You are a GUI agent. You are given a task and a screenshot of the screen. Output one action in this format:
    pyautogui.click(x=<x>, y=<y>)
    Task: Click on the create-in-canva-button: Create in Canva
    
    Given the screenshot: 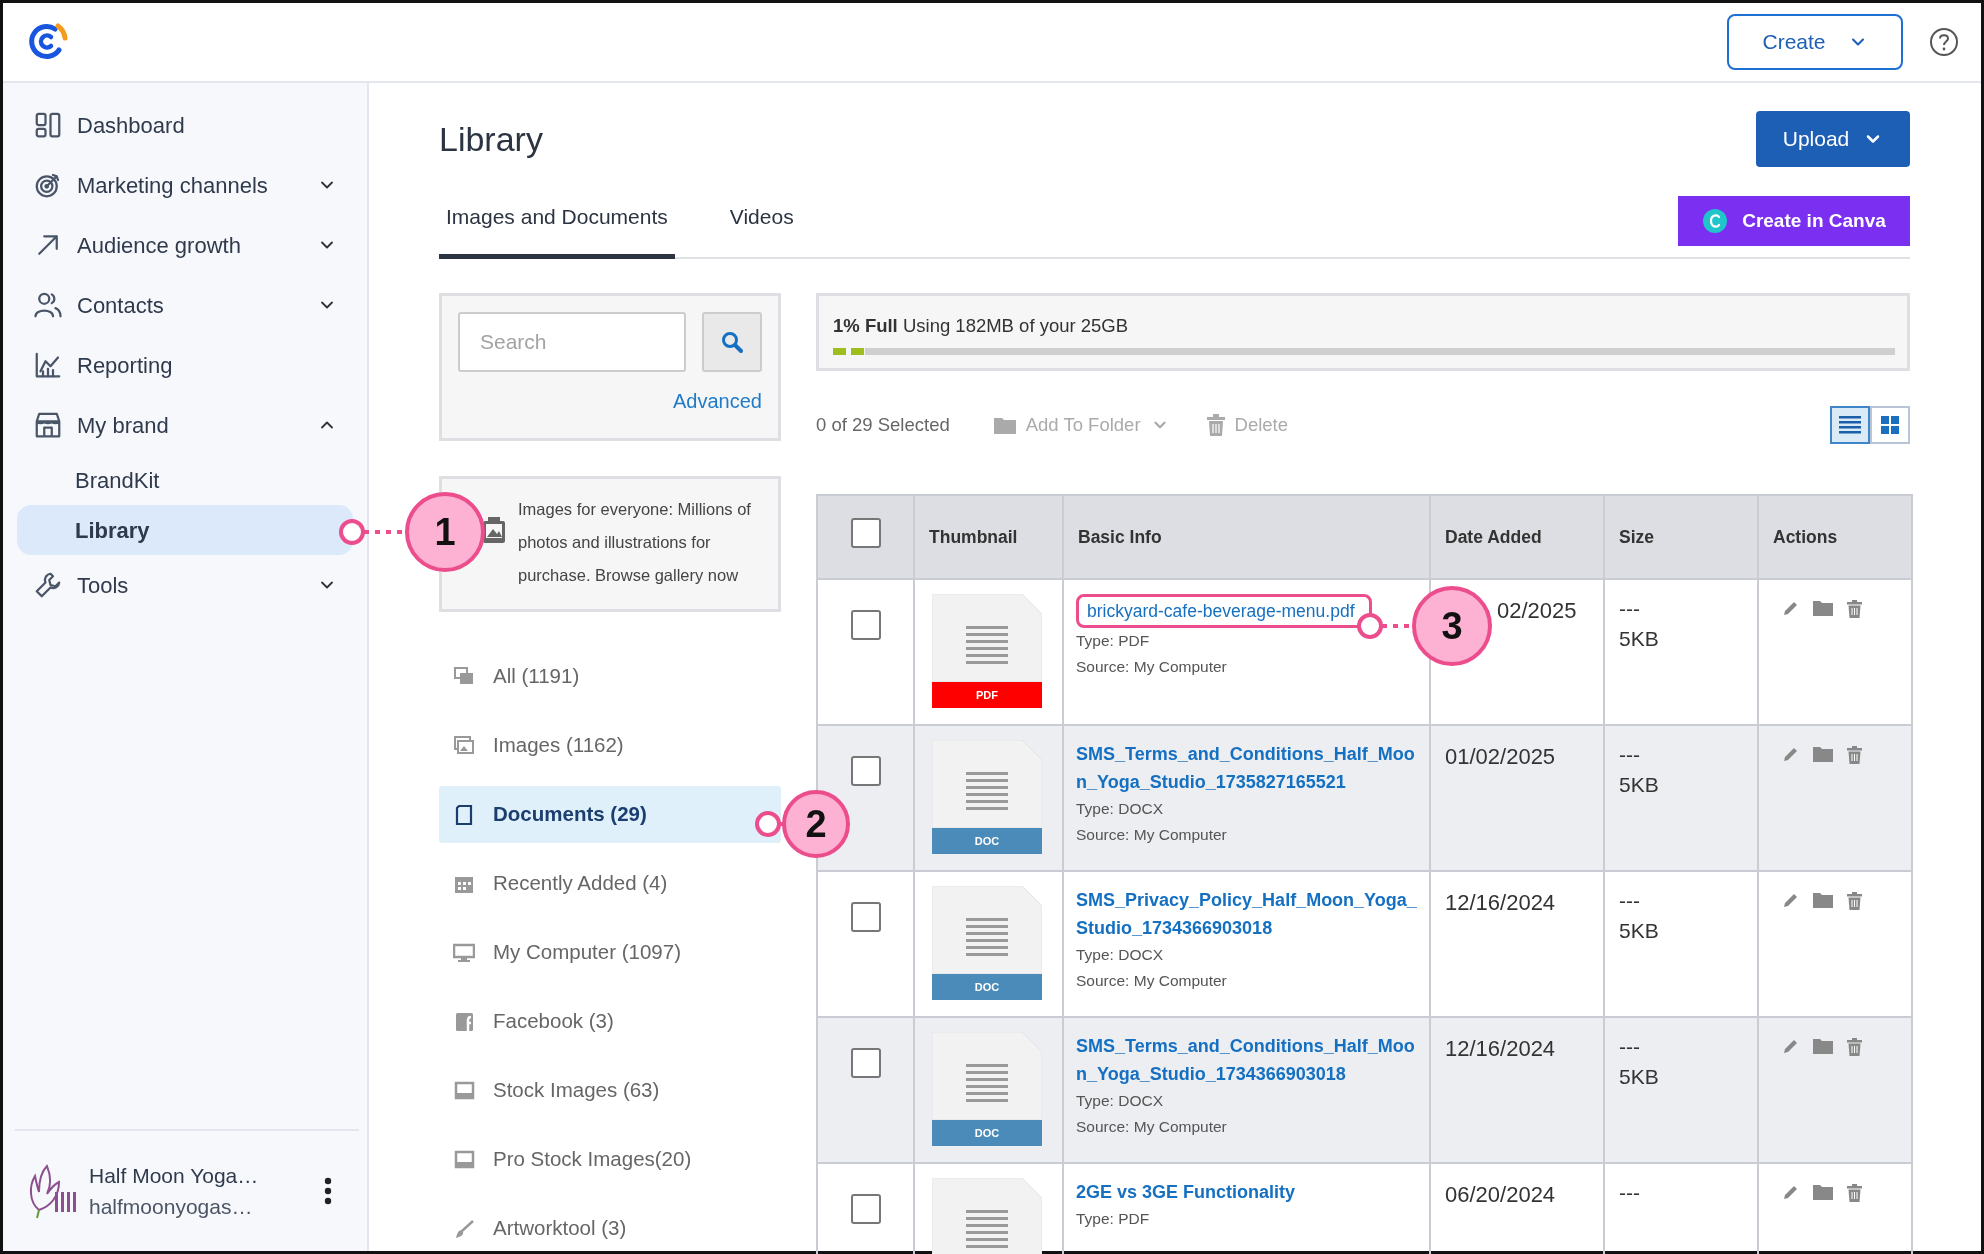 What is the action you would take?
    pyautogui.click(x=1794, y=221)
    